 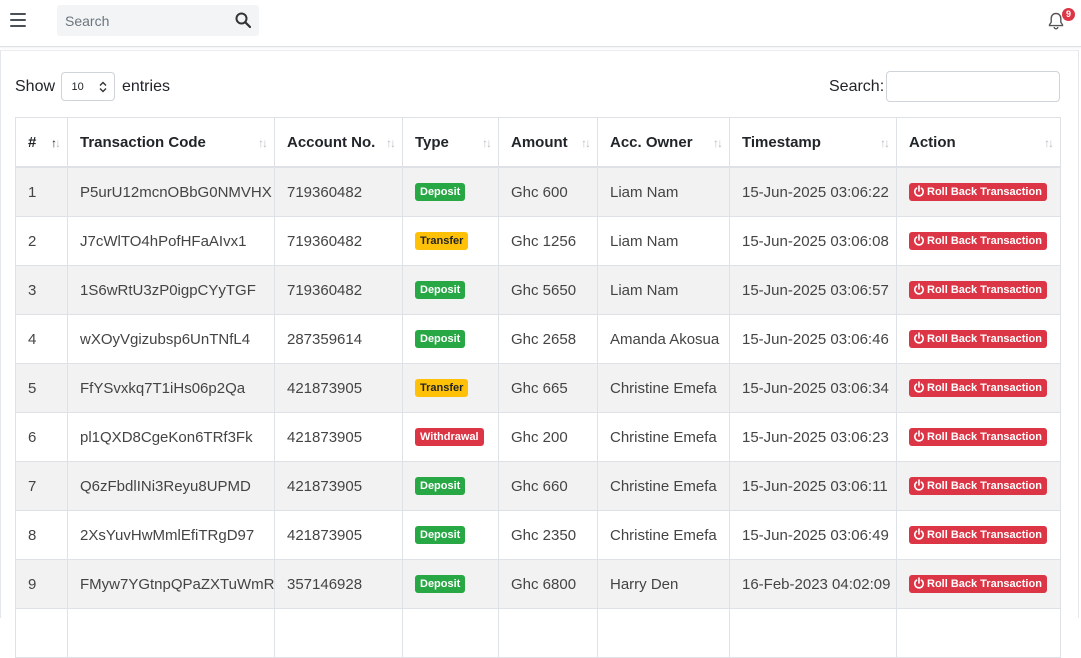 What do you see at coordinates (171, 241) in the screenshot?
I see `cell-transaction-code: J7cWlTO4hPofHFaAIvx1` at bounding box center [171, 241].